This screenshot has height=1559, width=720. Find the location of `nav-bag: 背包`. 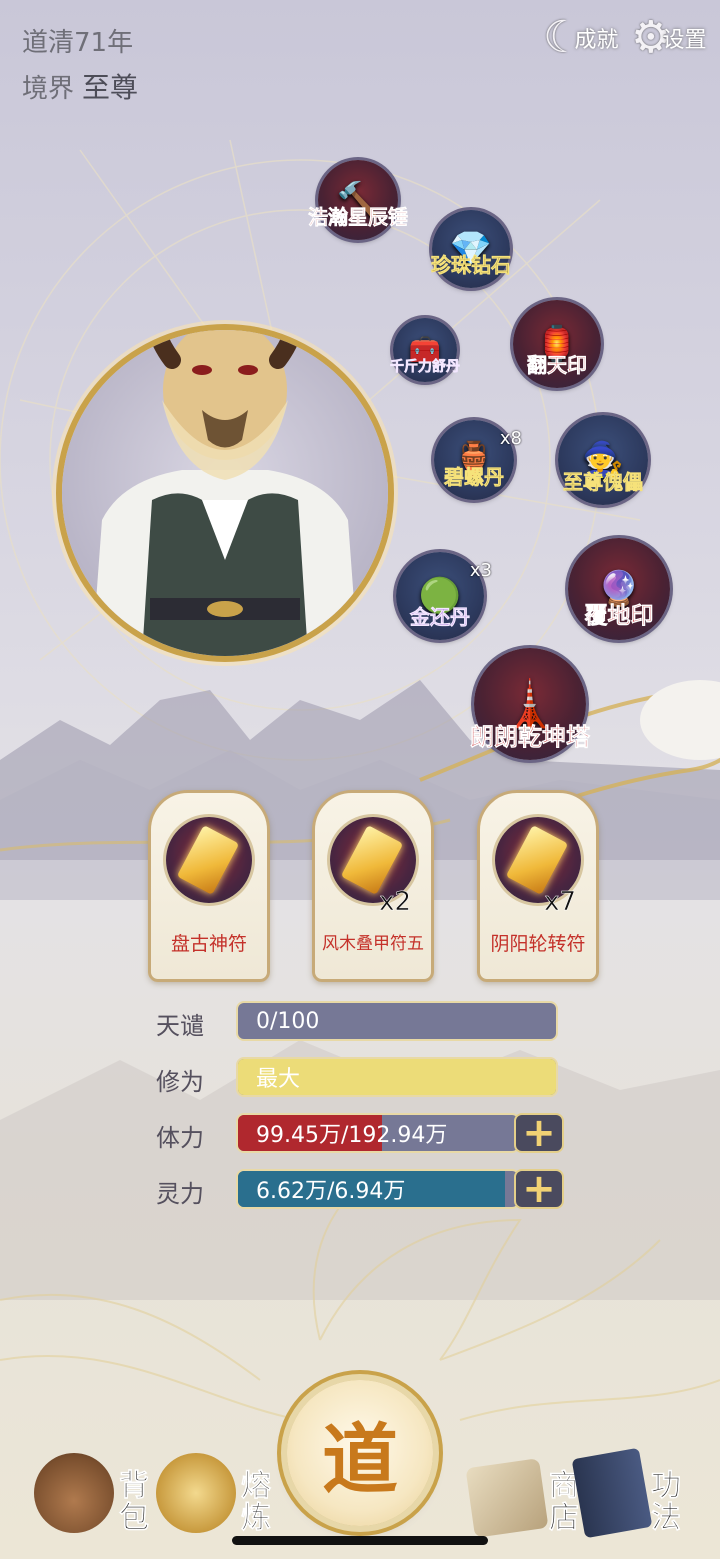

nav-bag: 背包 is located at coordinates (93, 1493).